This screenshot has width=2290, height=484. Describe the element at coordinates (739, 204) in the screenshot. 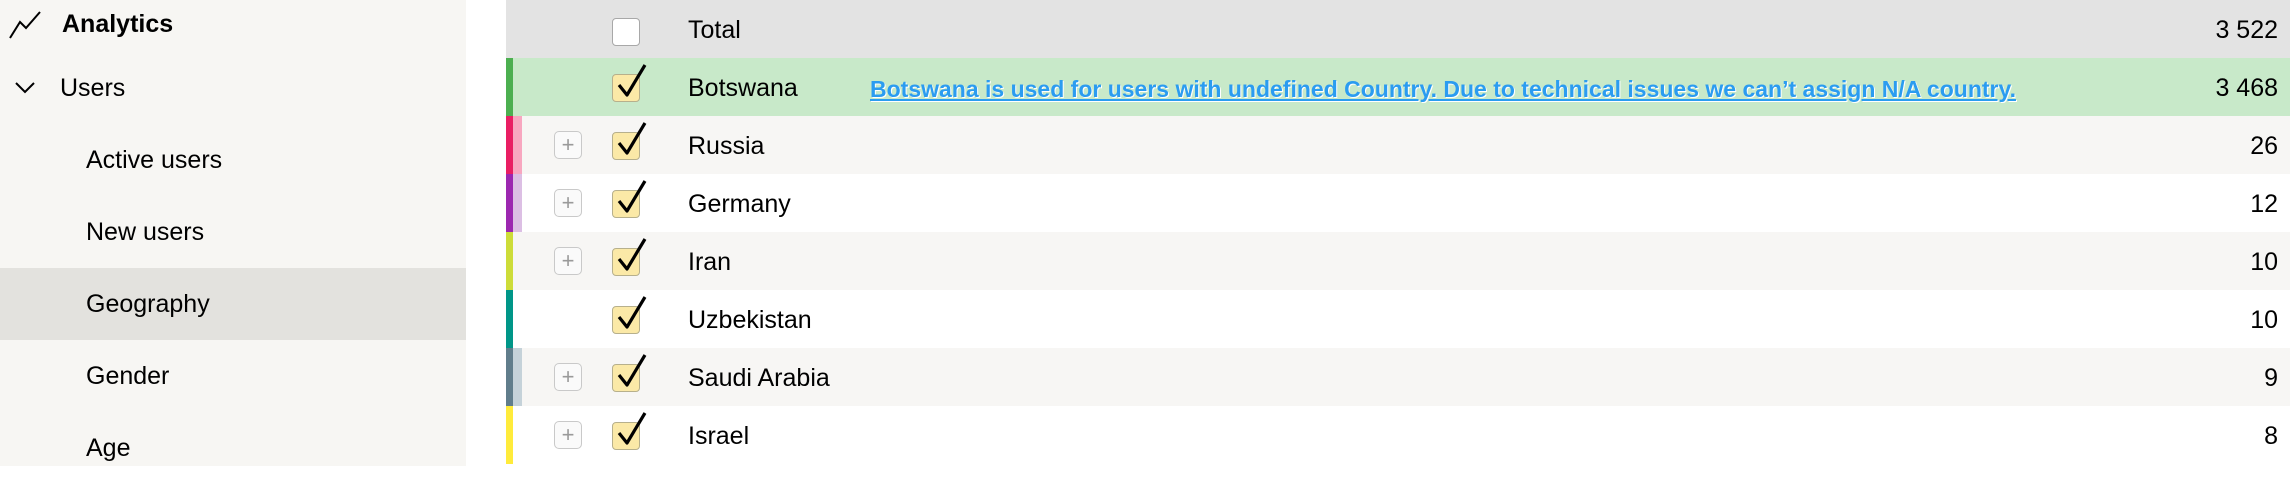

I see `row-name: Germany` at that location.